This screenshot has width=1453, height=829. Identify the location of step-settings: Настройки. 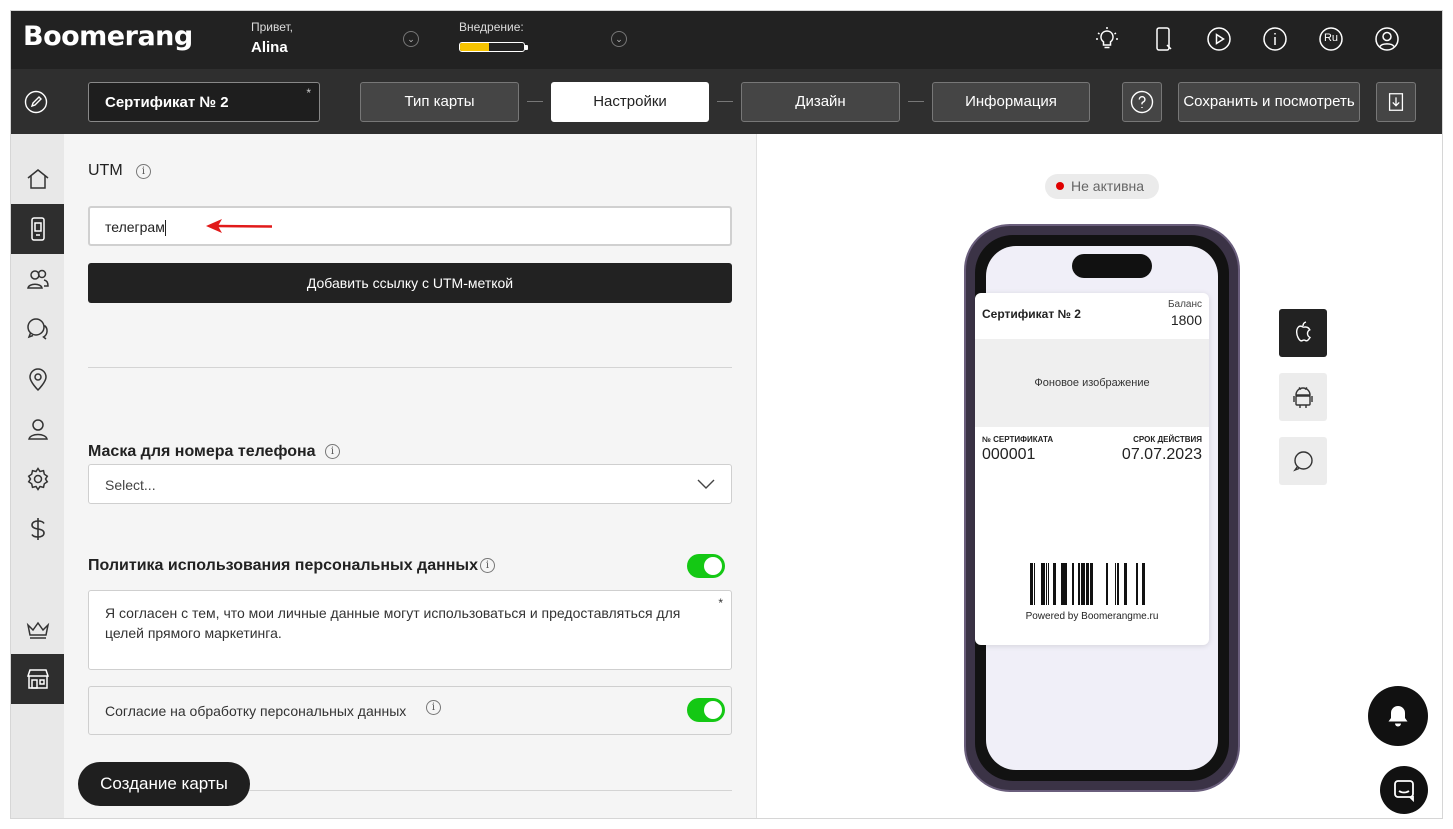
(630, 102).